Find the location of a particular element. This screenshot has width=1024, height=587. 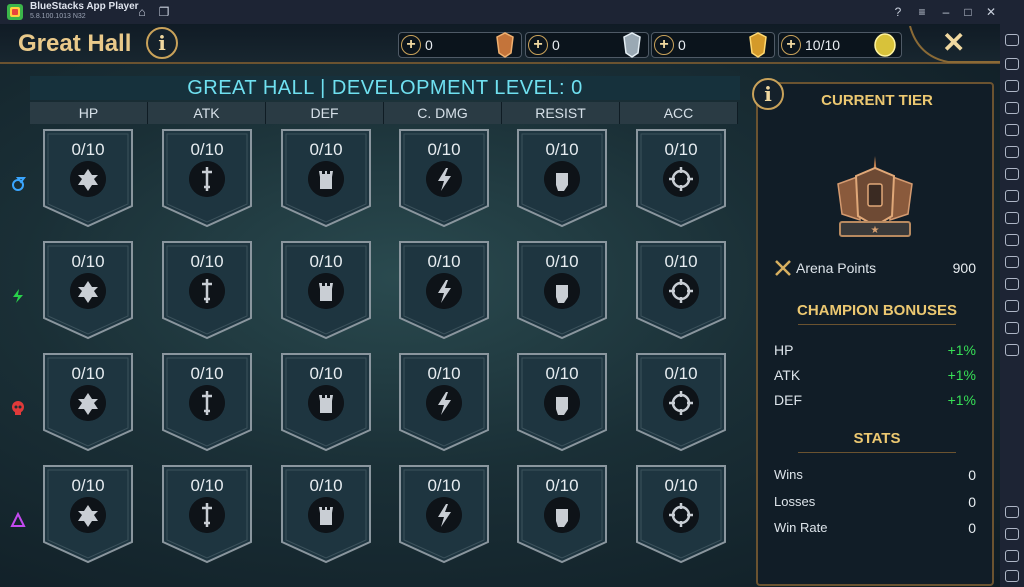

multi-instance-icon: ❐ is located at coordinates (164, 12).